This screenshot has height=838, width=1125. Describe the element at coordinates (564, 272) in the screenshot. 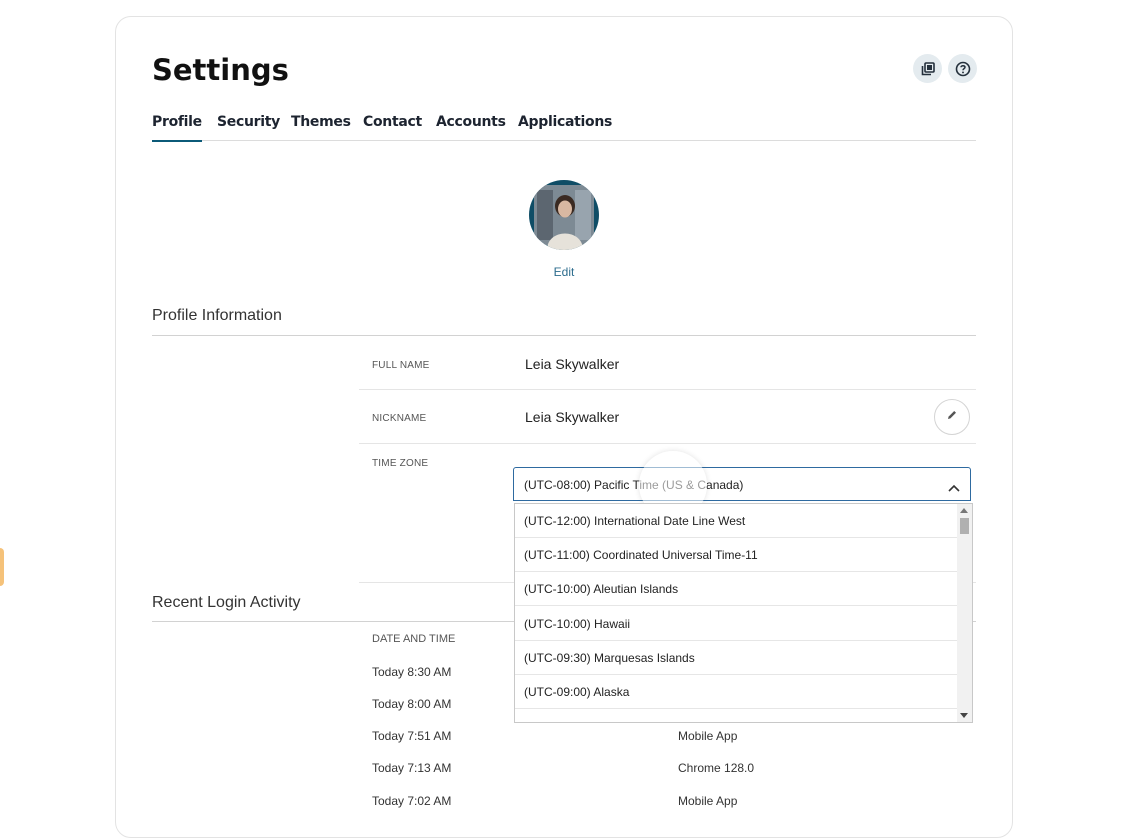

I see `edit-avatar-link: Edit` at that location.